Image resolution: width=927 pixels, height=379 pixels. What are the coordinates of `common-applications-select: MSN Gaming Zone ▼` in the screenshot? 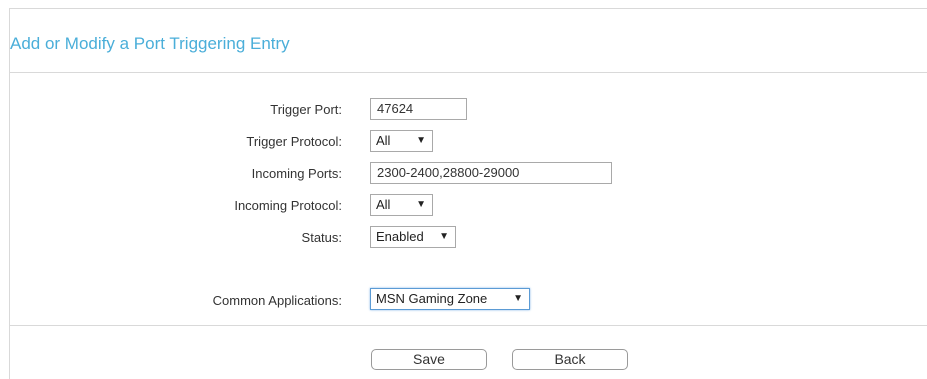 It's located at (450, 299).